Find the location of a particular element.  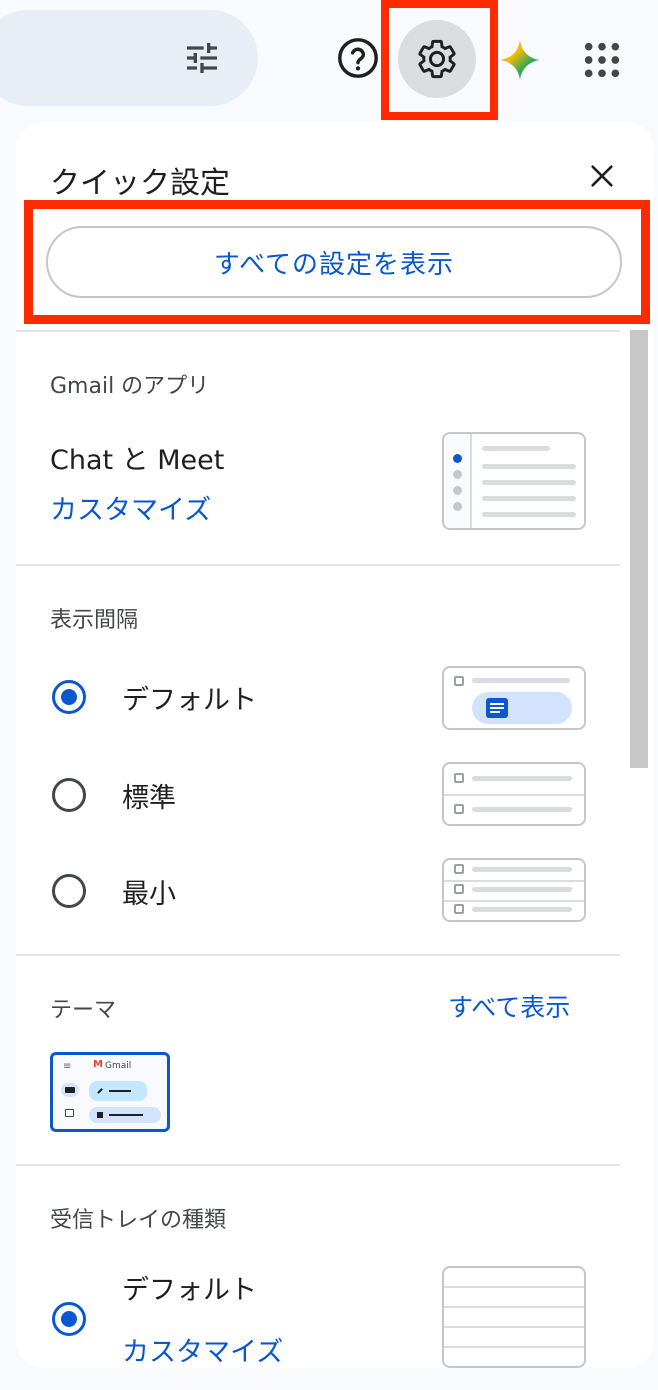

density-comfortable-preview is located at coordinates (514, 794).